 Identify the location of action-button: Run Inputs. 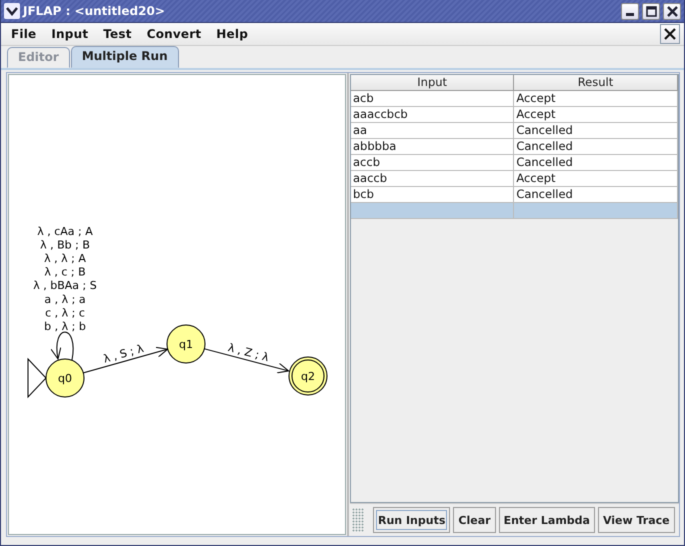
(411, 520).